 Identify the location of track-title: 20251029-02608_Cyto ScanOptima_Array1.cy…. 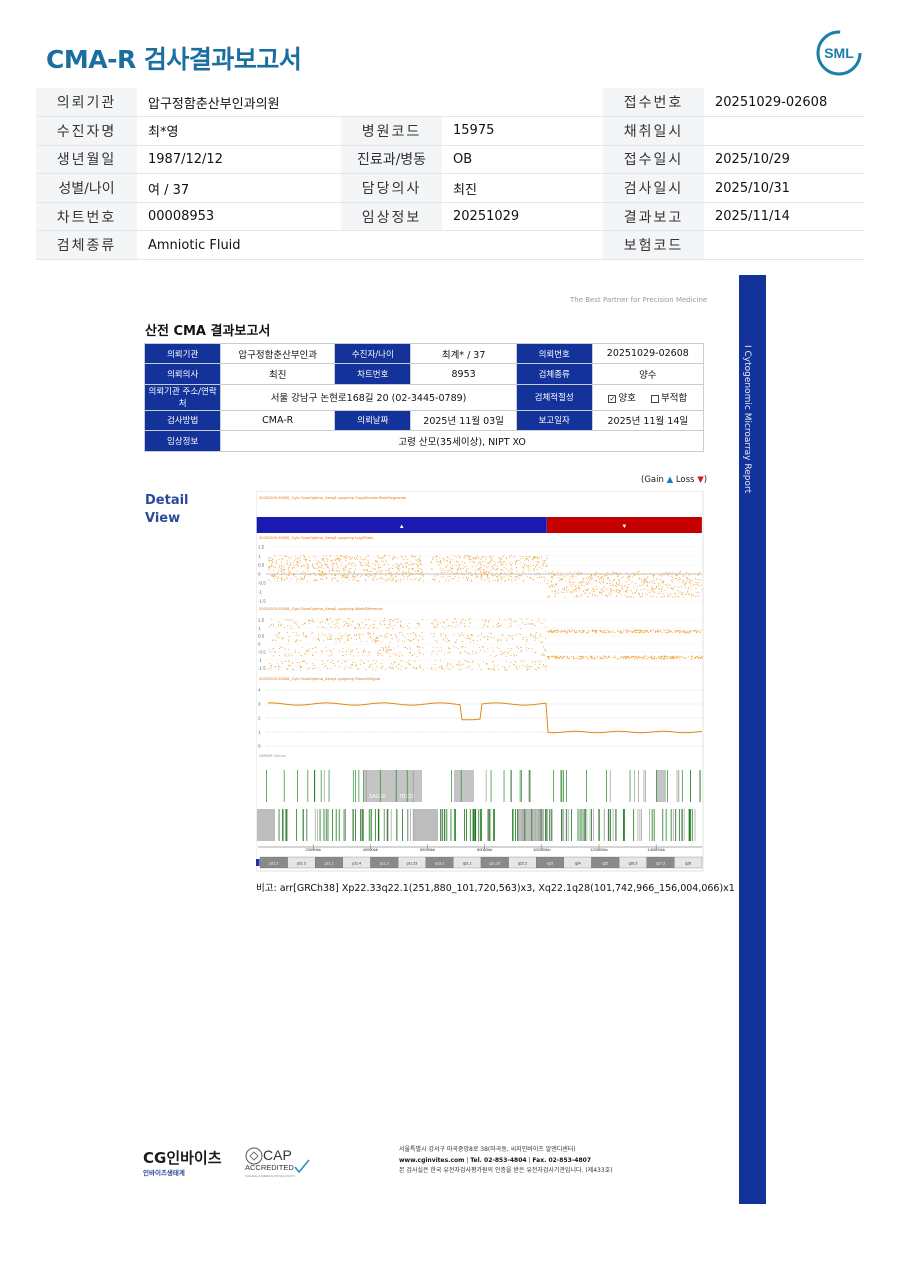
(332, 497).